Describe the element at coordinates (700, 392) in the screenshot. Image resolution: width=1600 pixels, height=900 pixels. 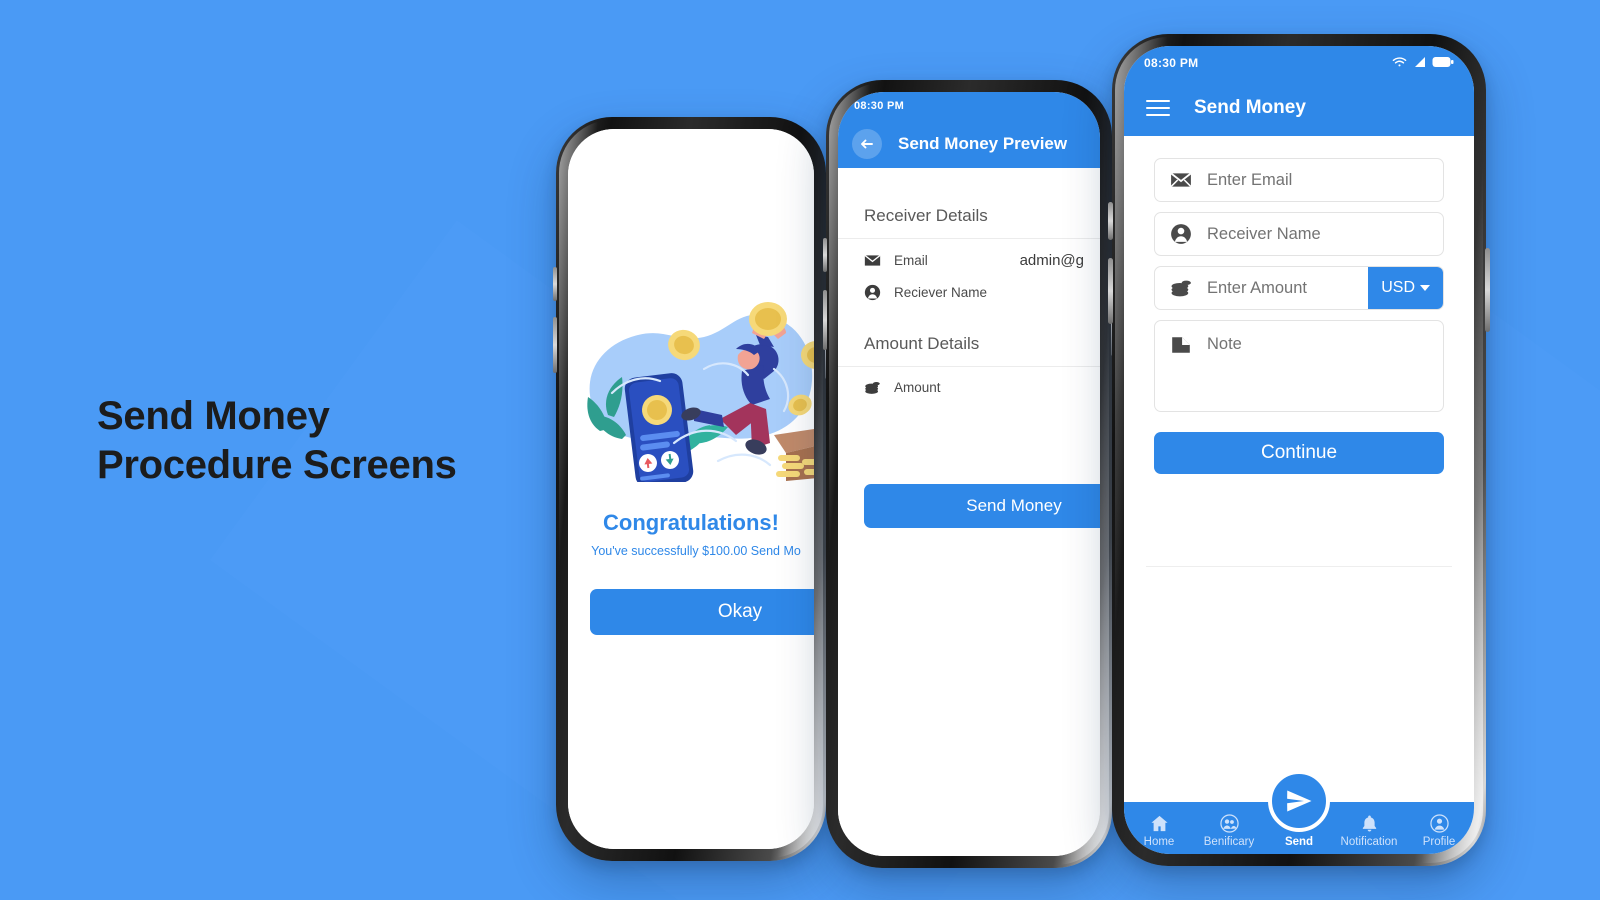
I see `money-transfer-illustration` at that location.